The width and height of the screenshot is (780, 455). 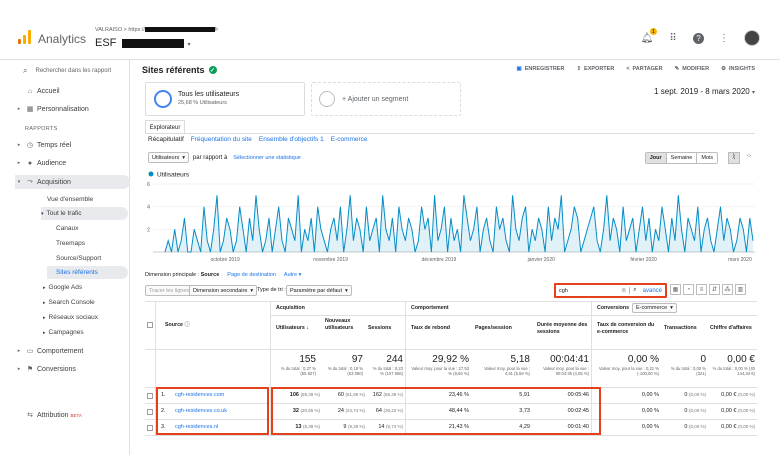 I want to click on select-statistic-link: Sélectionner une statistique, so click(x=267, y=158).